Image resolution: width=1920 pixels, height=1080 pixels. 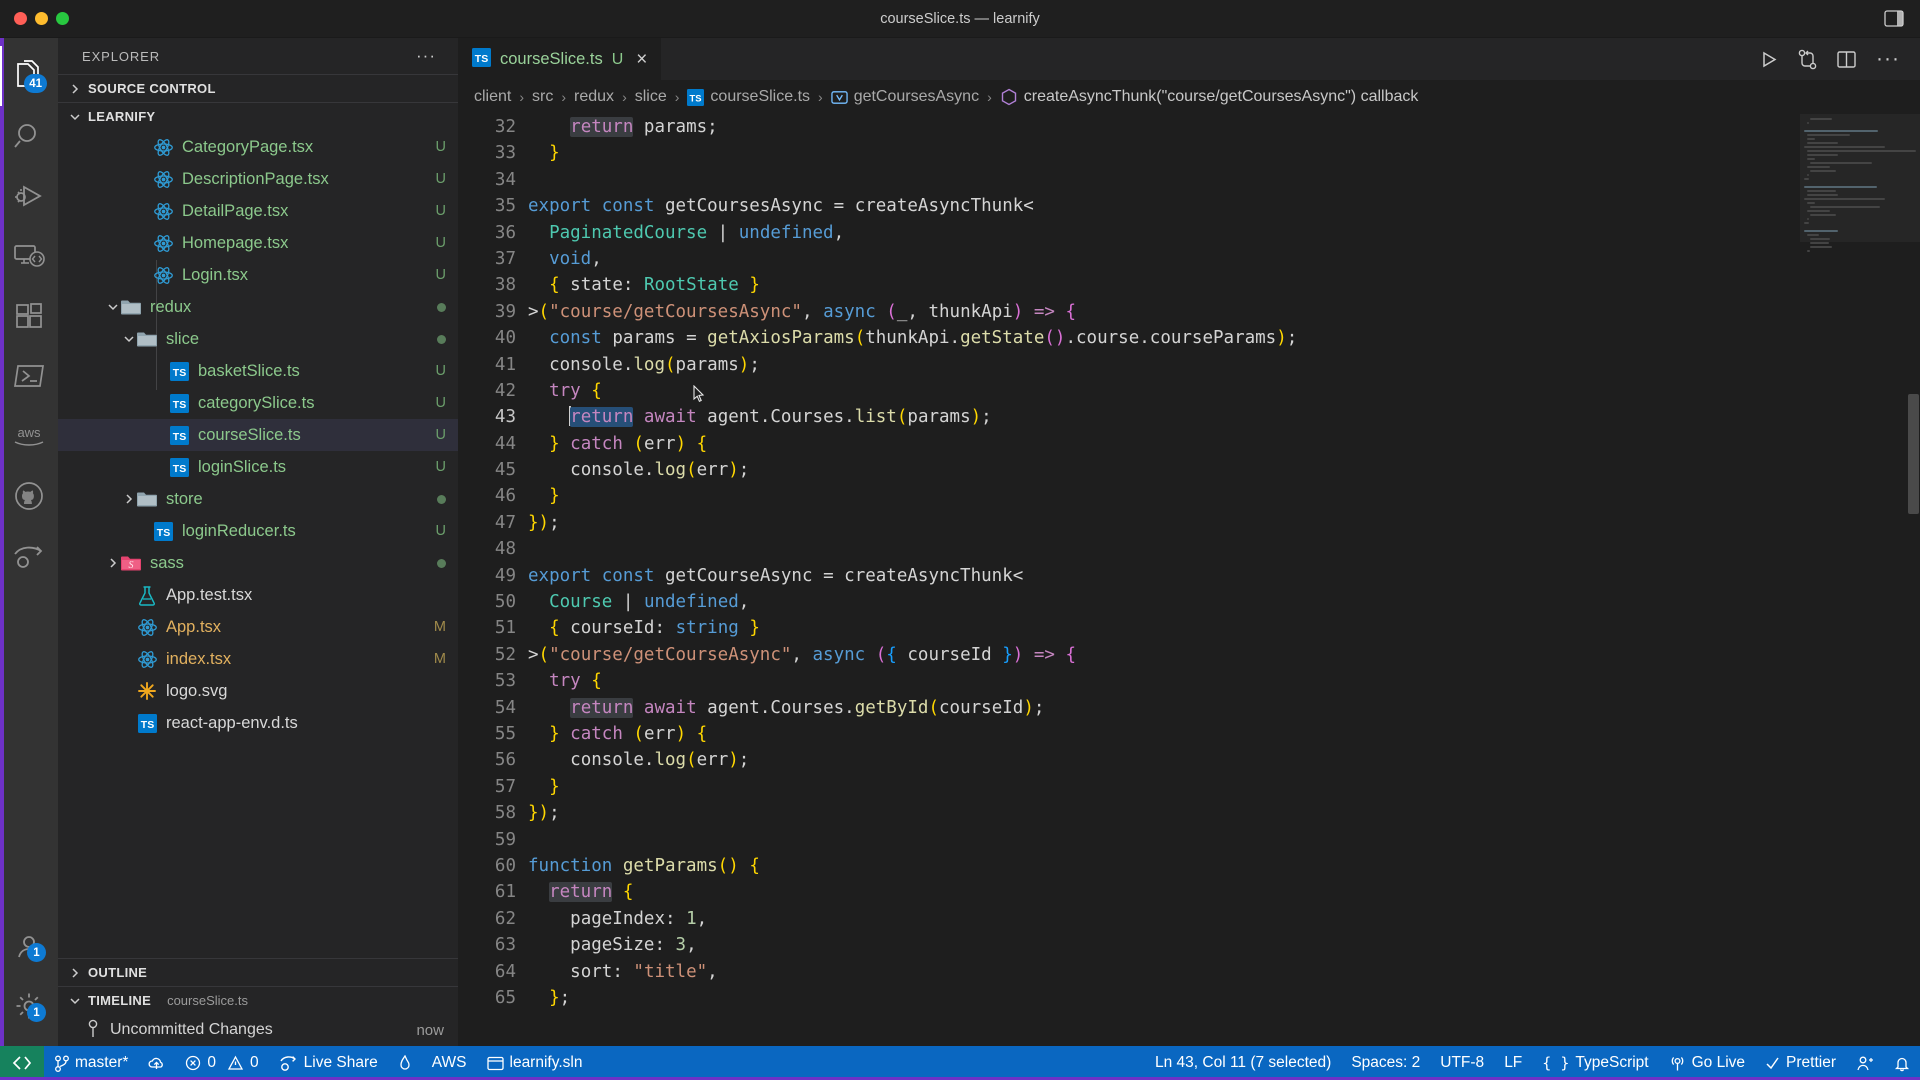 What do you see at coordinates (258, 339) in the screenshot?
I see `file-tree-row: slice` at bounding box center [258, 339].